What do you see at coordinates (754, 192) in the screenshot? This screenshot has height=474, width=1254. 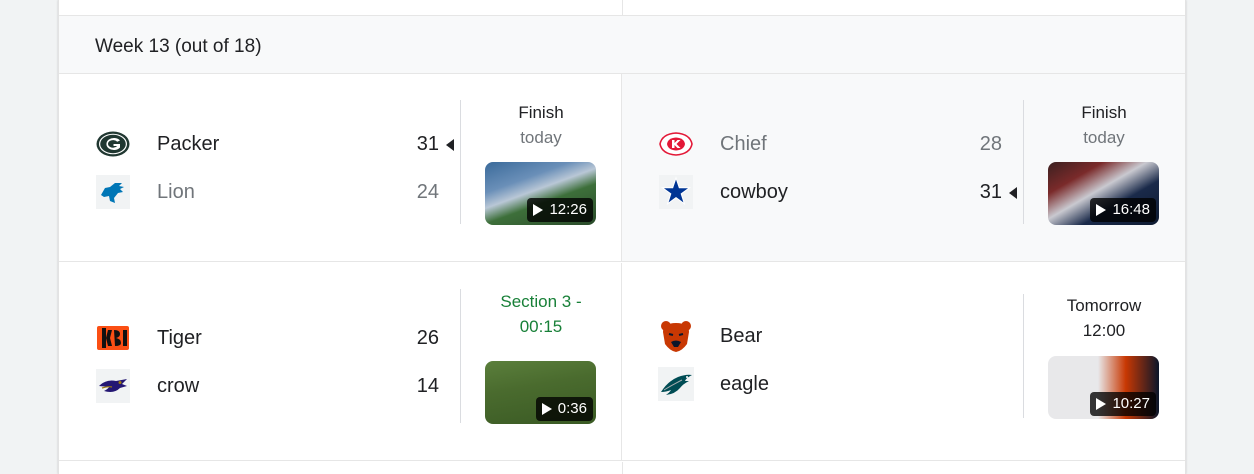 I see `team-name: cowboy` at bounding box center [754, 192].